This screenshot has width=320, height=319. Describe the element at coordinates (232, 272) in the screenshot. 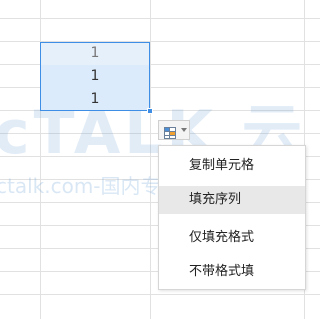

I see `menu-item-fill-without-formatting: 不带格式填` at that location.